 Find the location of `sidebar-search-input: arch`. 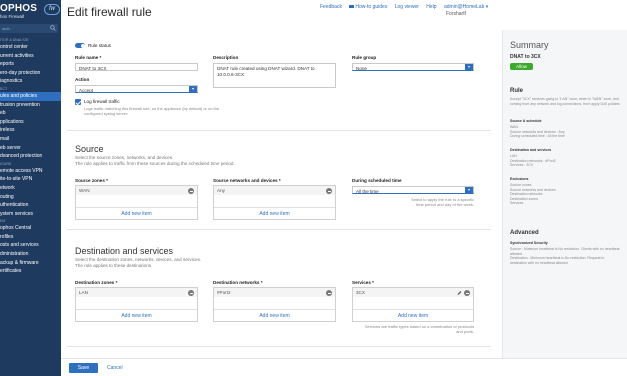

sidebar-search-input: arch is located at coordinates (29, 28).